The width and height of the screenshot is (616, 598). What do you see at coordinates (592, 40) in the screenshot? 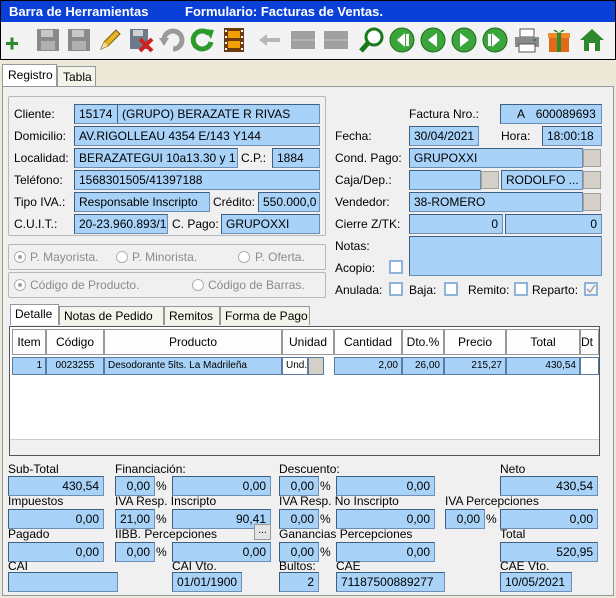
I see `home-button` at bounding box center [592, 40].